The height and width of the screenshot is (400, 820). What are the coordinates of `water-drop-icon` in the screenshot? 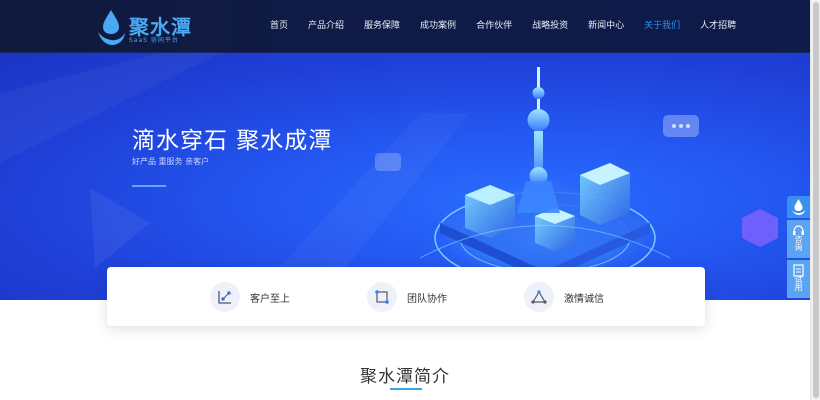 It's located at (798, 207).